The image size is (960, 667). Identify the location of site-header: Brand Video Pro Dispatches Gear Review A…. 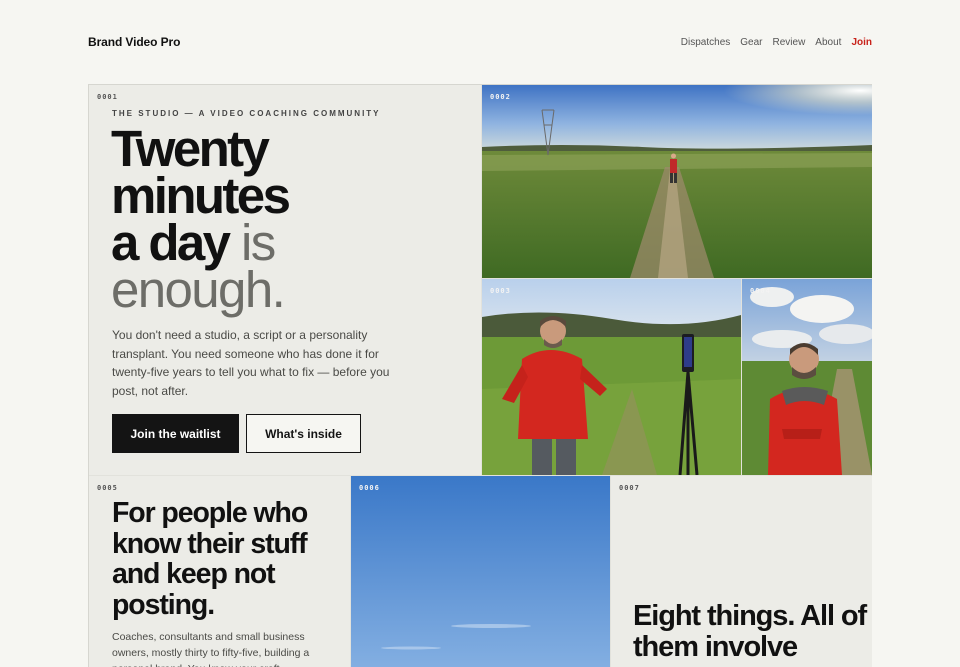
(480, 42).